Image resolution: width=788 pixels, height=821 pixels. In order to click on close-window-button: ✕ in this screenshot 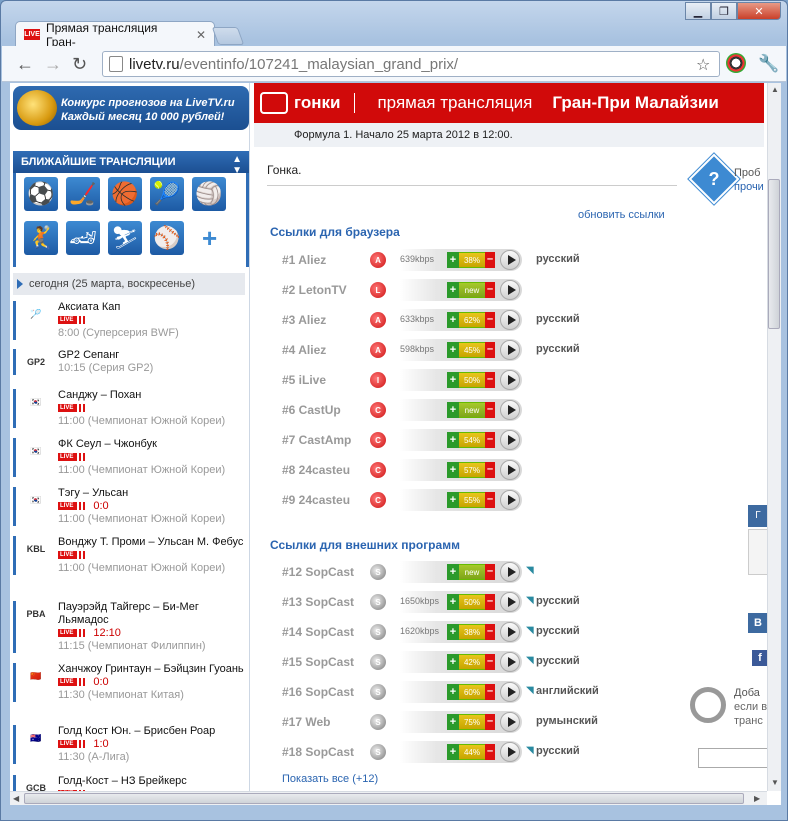, I will do `click(759, 11)`.